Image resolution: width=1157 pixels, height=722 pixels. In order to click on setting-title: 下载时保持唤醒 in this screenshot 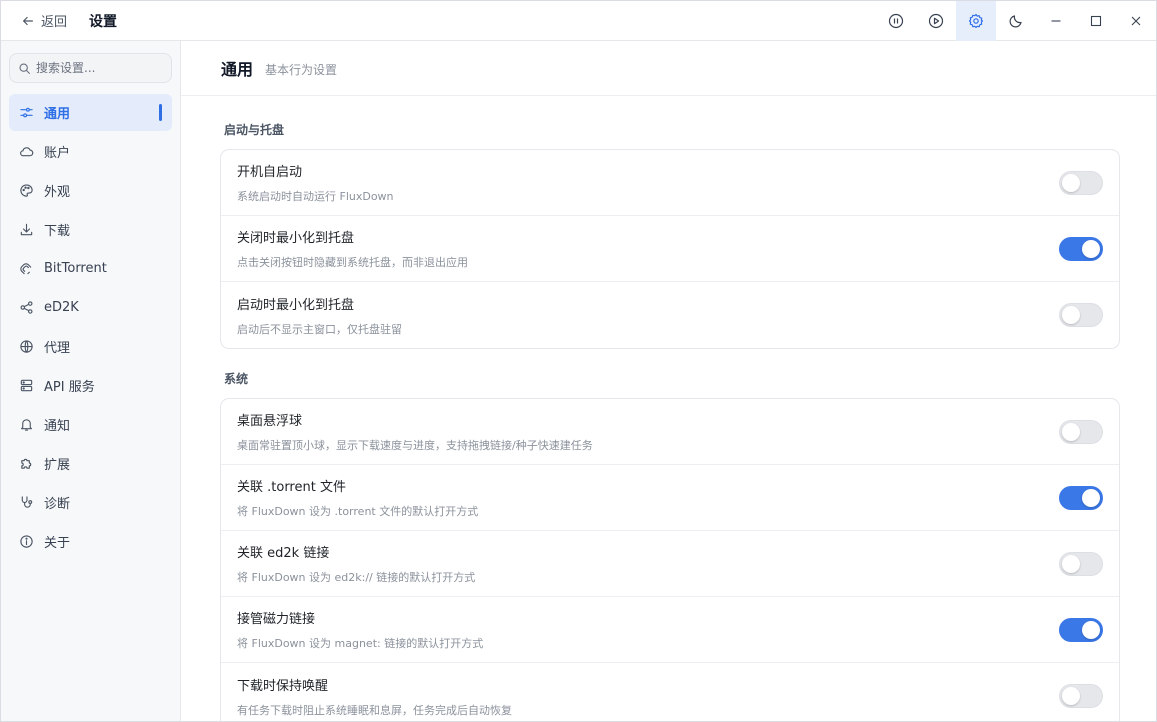, I will do `click(283, 686)`.